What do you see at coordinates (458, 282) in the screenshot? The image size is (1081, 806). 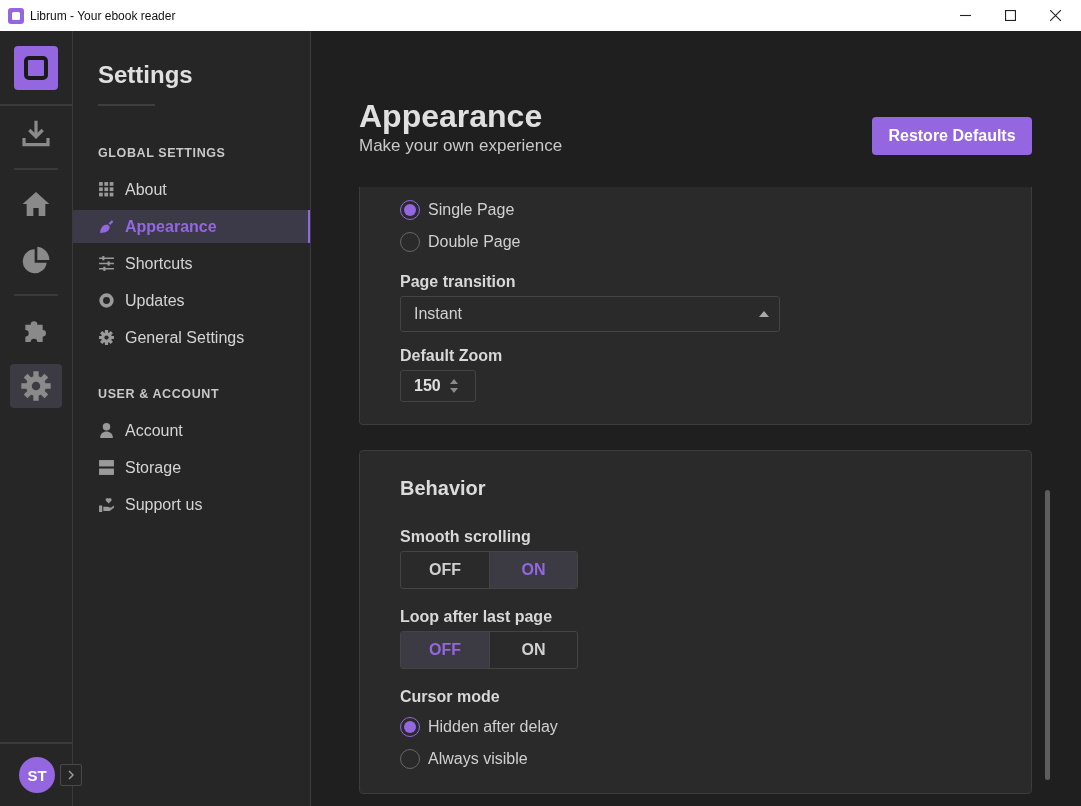 I see `setting-label: Page transition` at bounding box center [458, 282].